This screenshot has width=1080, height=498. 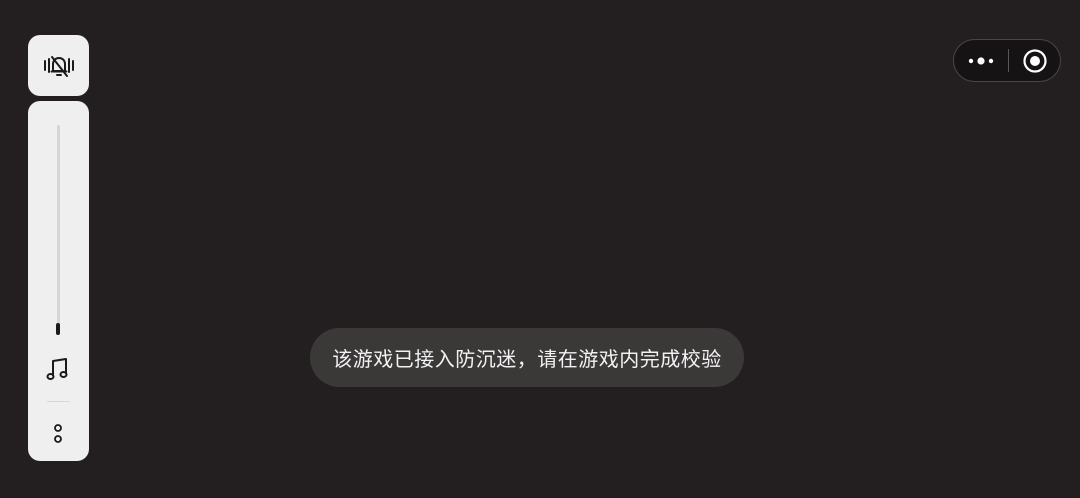 I want to click on target-close-icon, so click(x=1035, y=60).